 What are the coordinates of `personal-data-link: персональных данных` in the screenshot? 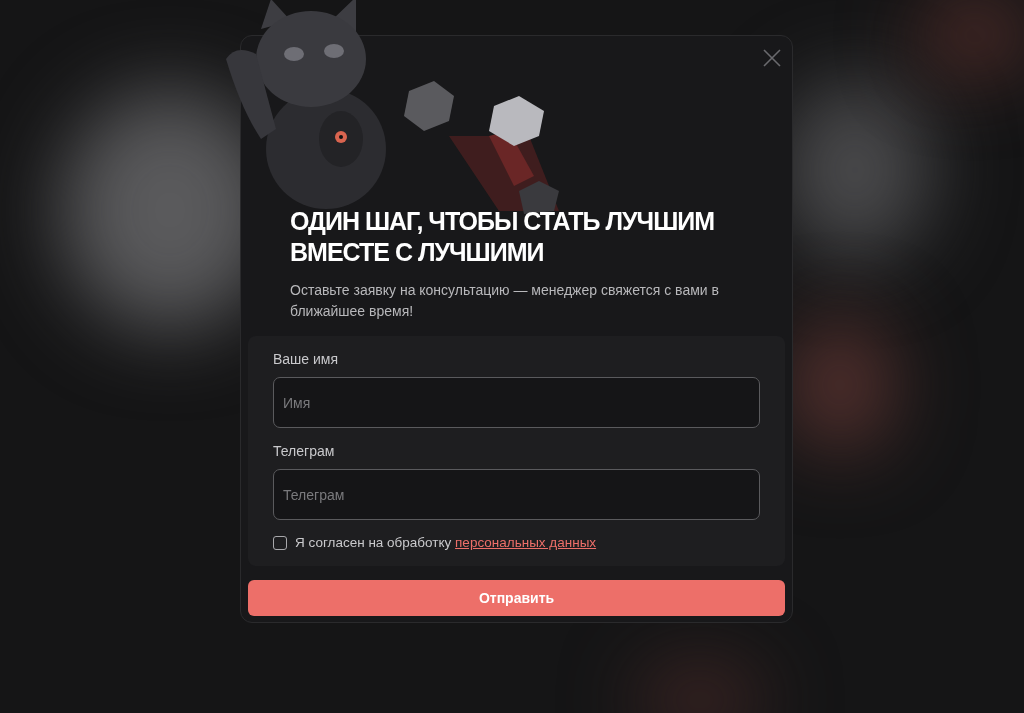 It's located at (526, 542).